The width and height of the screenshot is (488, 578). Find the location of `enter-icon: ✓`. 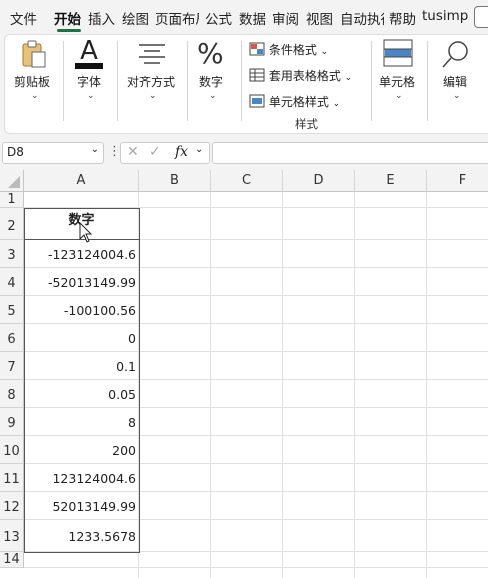

enter-icon: ✓ is located at coordinates (155, 152).